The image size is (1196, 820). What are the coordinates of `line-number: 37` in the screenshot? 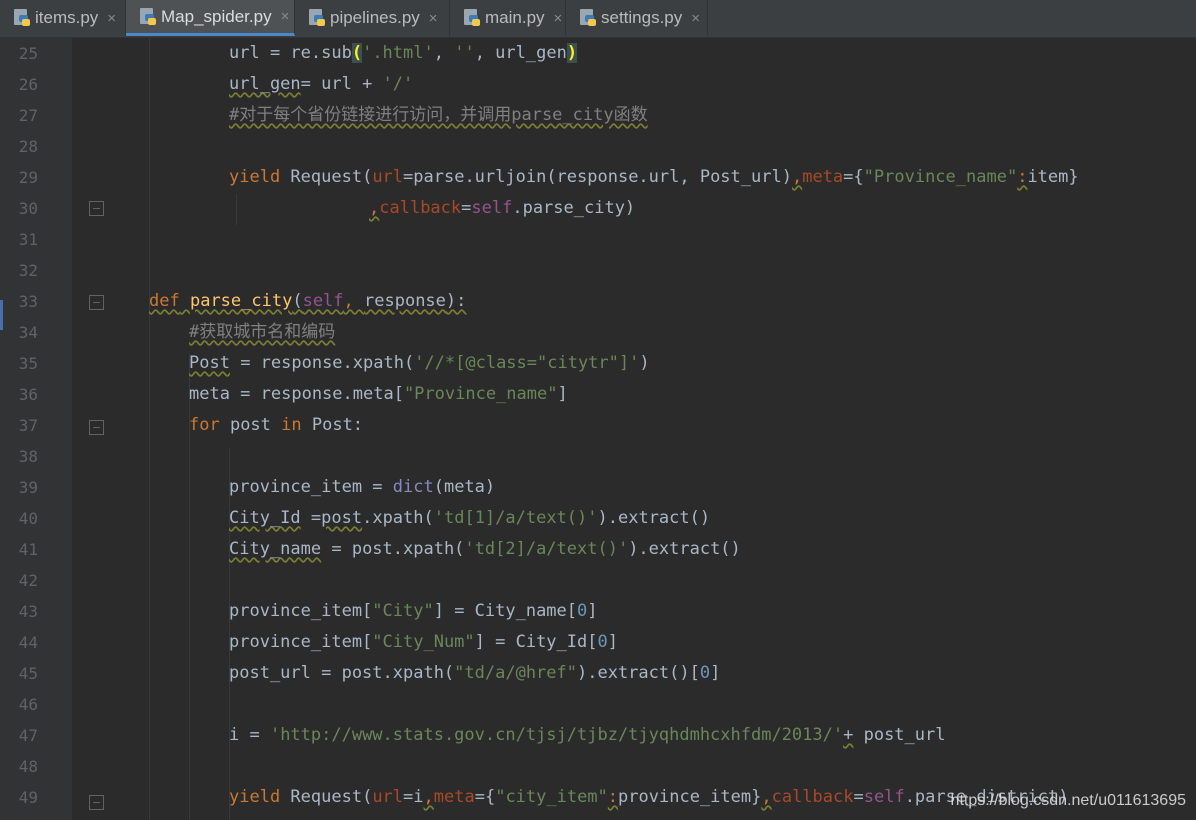 It's located at (28, 425).